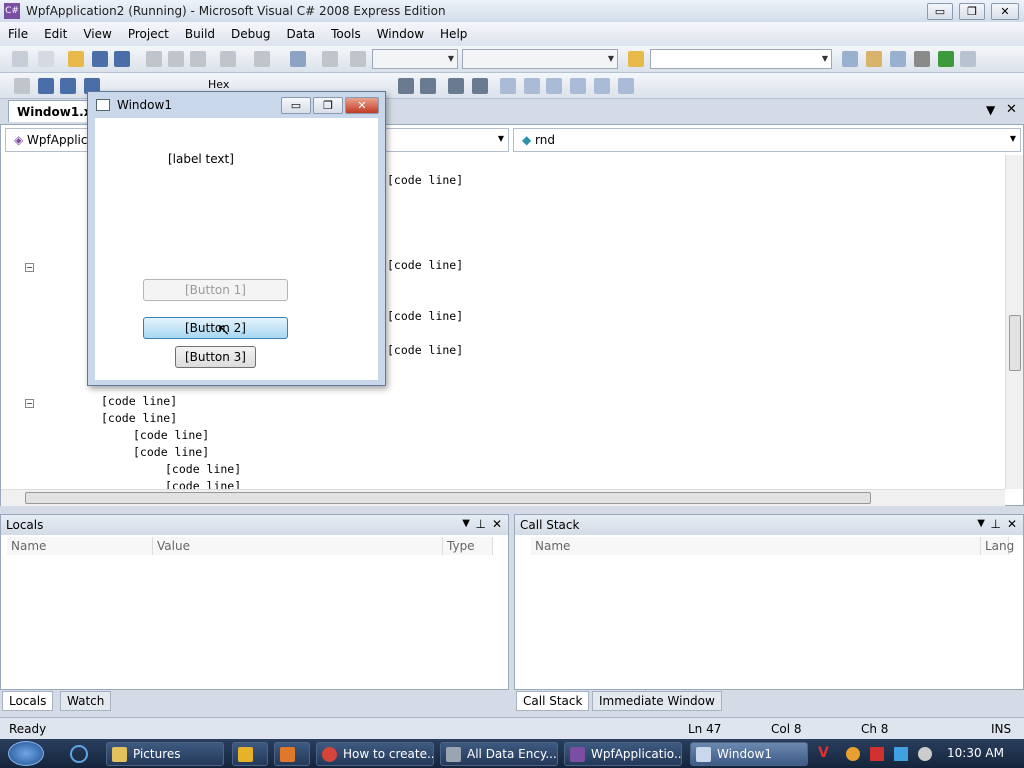 This screenshot has height=768, width=1024. Describe the element at coordinates (298, 546) in the screenshot. I see `column-value: Value` at that location.